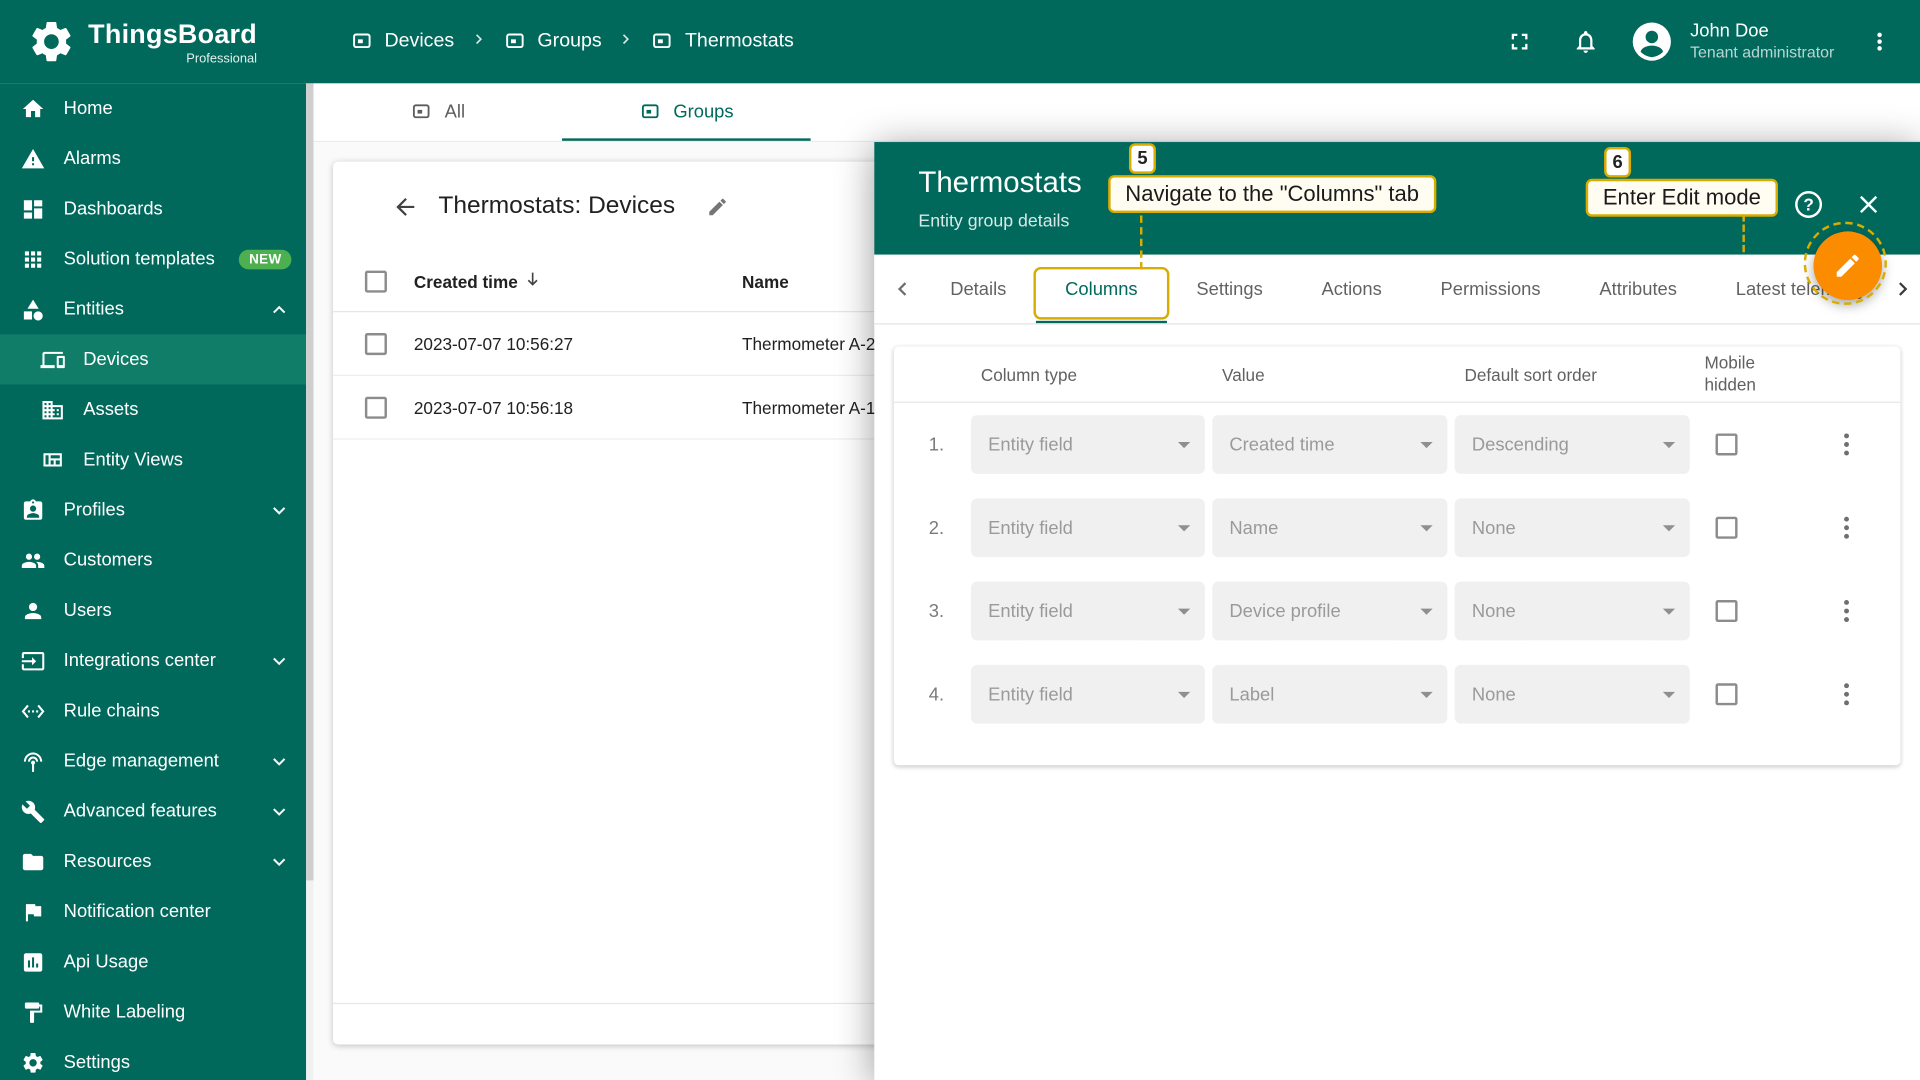  I want to click on sidebar-item-alarms: Alarms, so click(153, 158).